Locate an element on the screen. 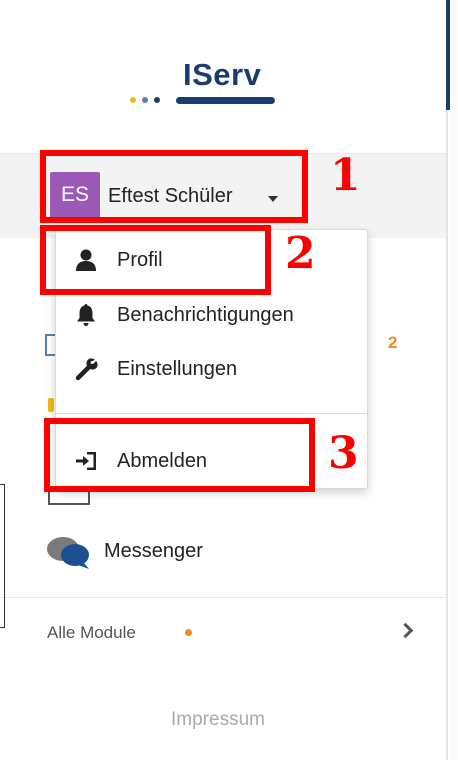 The image size is (458, 760). module-icon-partial is located at coordinates (51, 405).